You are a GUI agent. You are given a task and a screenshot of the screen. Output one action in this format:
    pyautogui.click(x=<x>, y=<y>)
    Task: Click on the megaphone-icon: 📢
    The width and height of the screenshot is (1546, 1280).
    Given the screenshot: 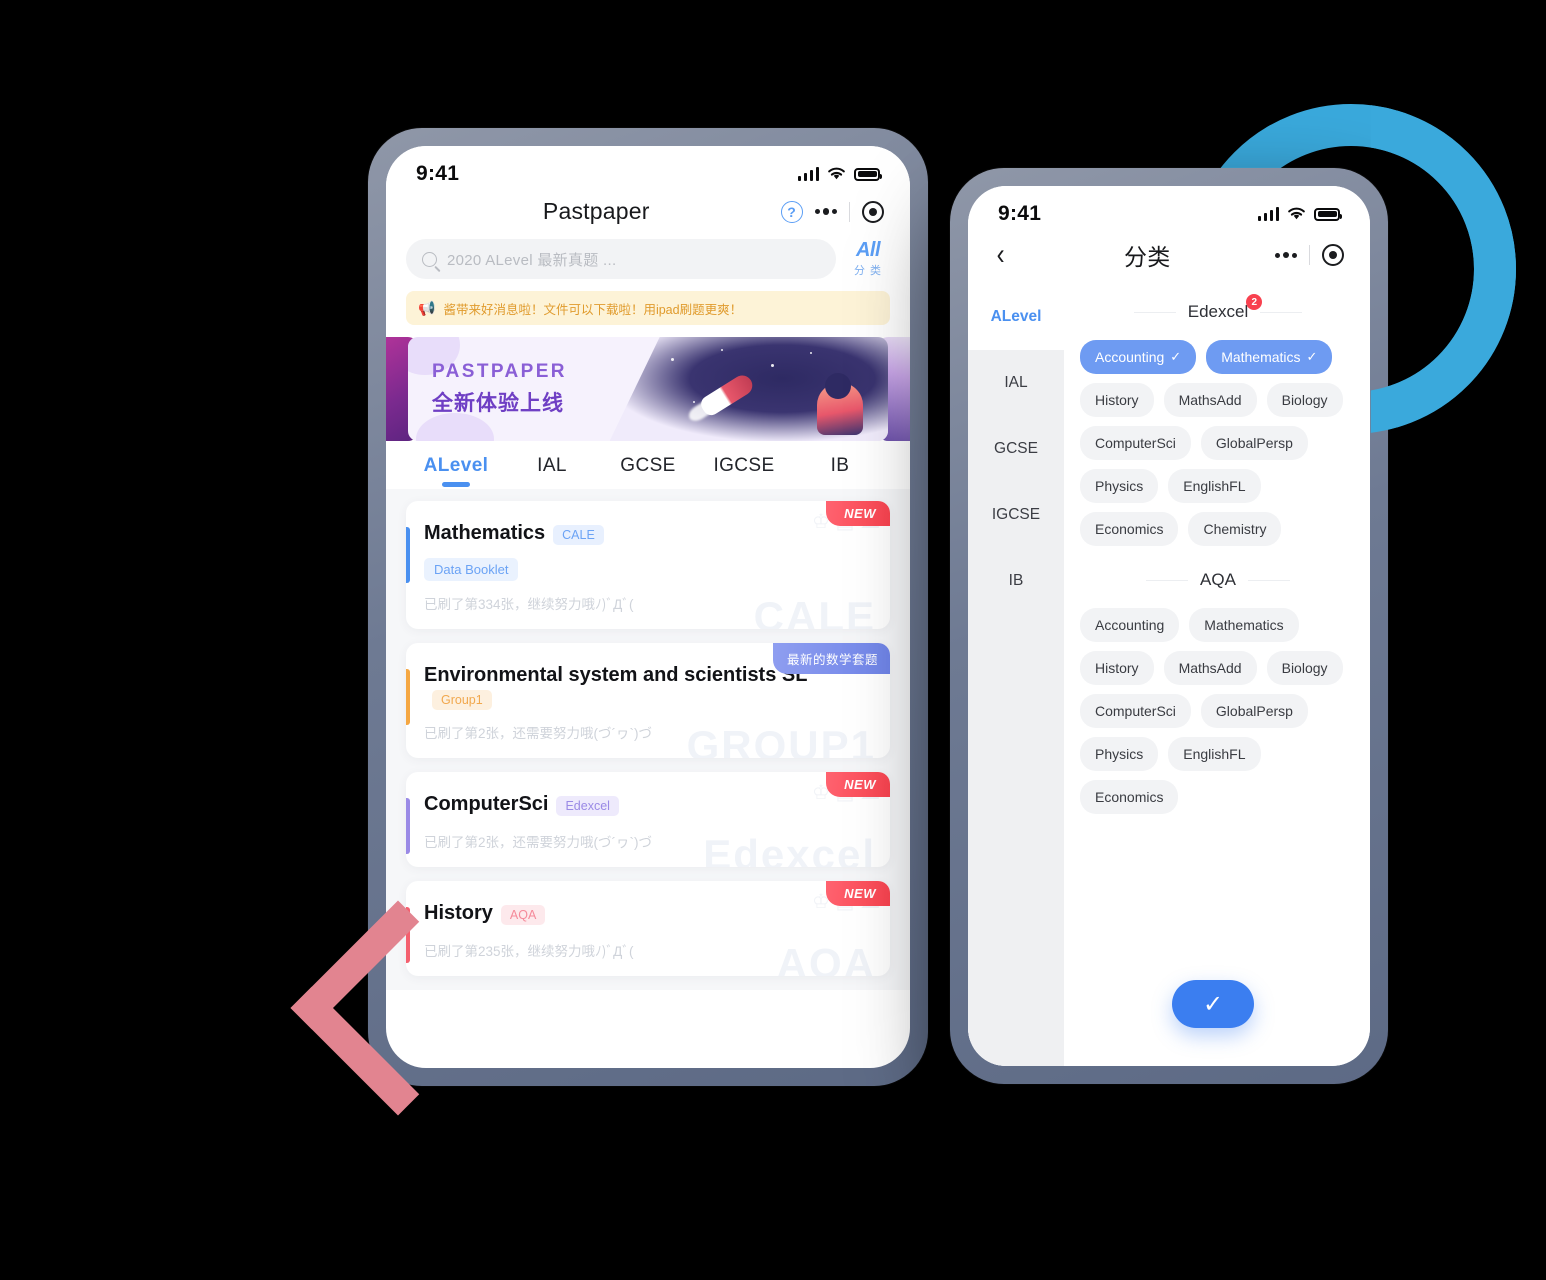 What is the action you would take?
    pyautogui.click(x=427, y=307)
    